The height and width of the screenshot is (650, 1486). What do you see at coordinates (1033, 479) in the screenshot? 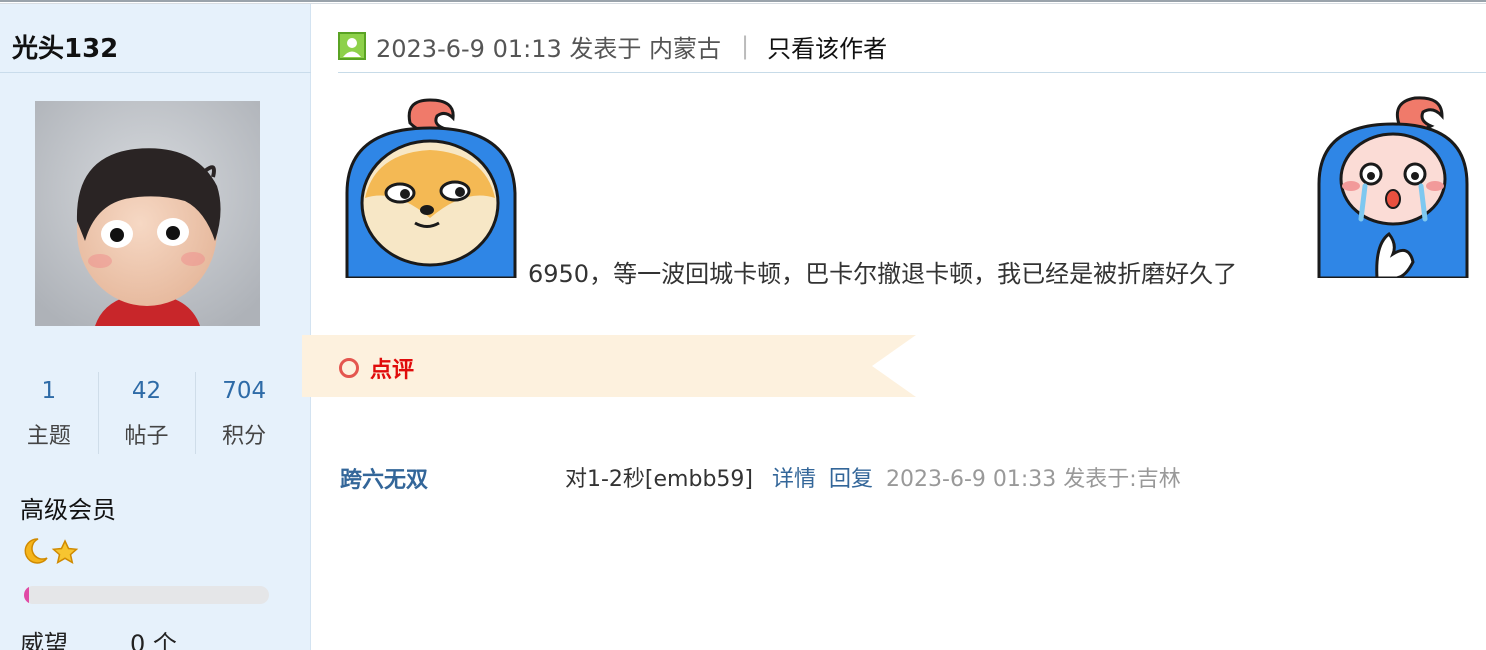
I see `comment-meta: 2023-6-9 01:33 发表于:吉林` at bounding box center [1033, 479].